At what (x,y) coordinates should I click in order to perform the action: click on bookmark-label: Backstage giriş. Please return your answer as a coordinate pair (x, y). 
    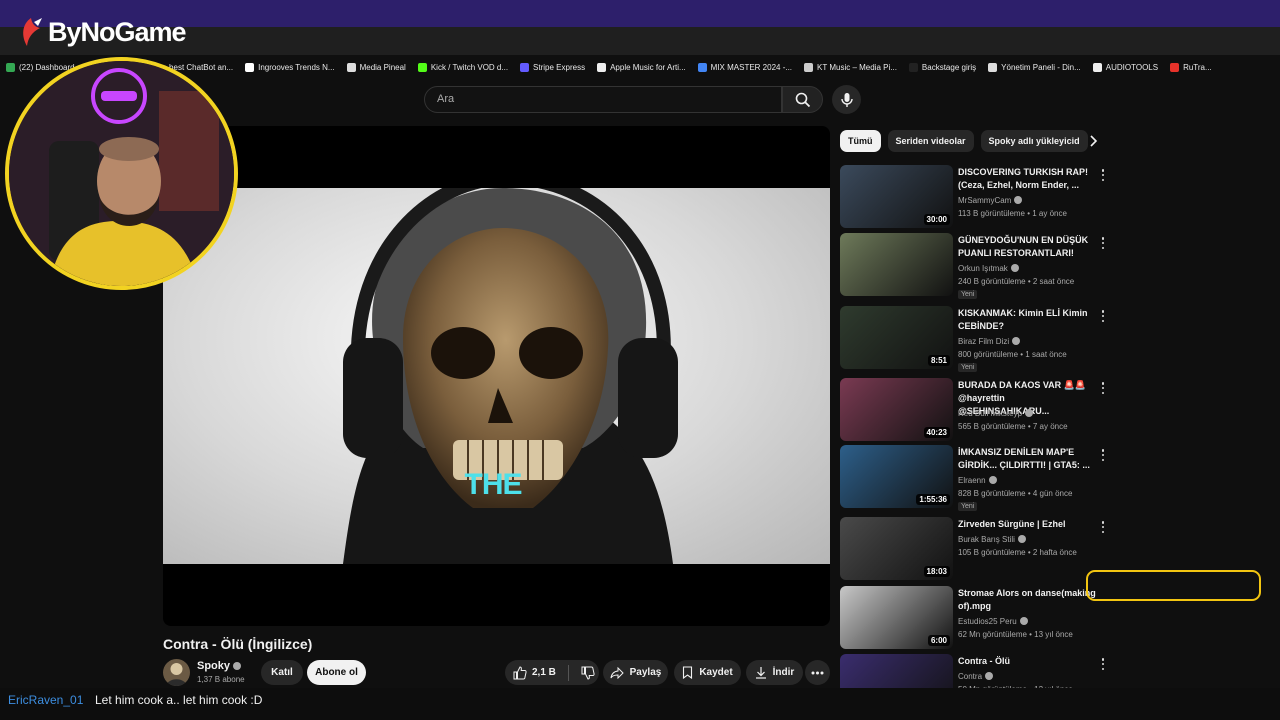
    Looking at the image, I should click on (949, 67).